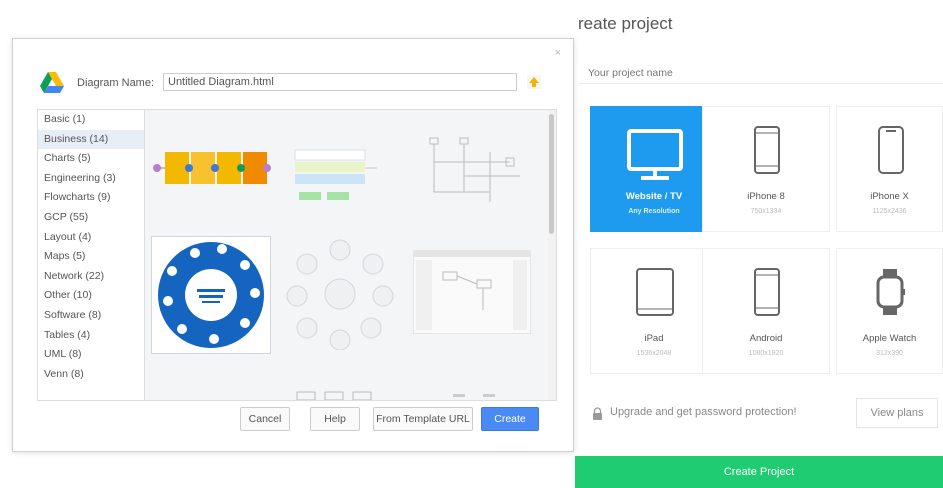 This screenshot has height=488, width=943. I want to click on device-resolution: 312x390, so click(889, 353).